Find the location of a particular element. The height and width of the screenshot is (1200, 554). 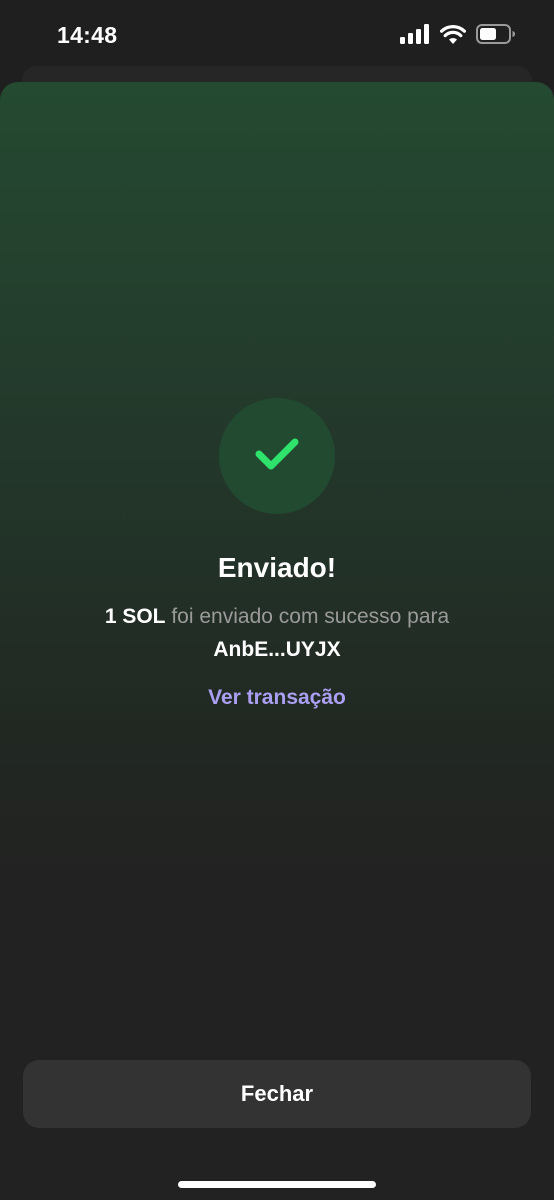

modal-title: Enviado! is located at coordinates (277, 567).